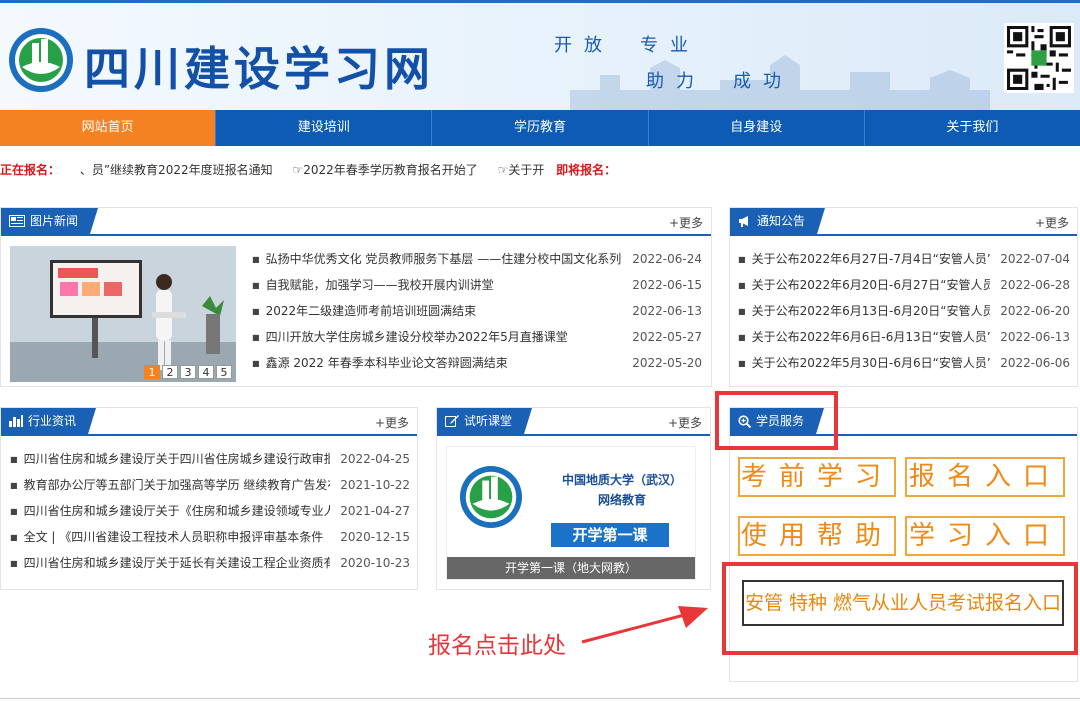 Image resolution: width=1080 pixels, height=701 pixels. Describe the element at coordinates (670, 45) in the screenshot. I see `slogan-professional: 专业` at that location.